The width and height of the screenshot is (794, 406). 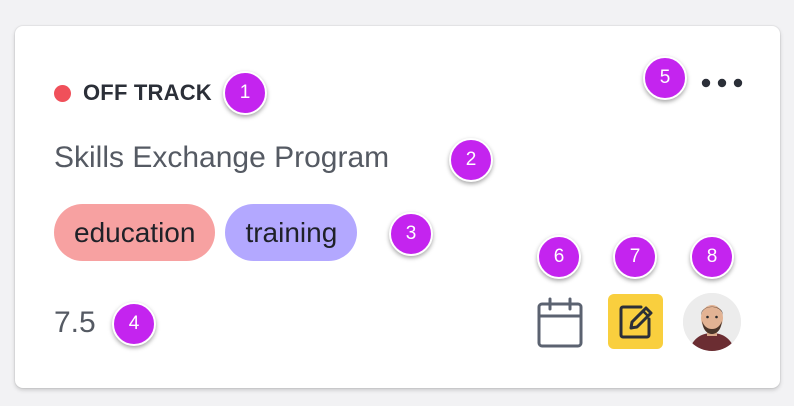 I want to click on status-dot, so click(x=62, y=93).